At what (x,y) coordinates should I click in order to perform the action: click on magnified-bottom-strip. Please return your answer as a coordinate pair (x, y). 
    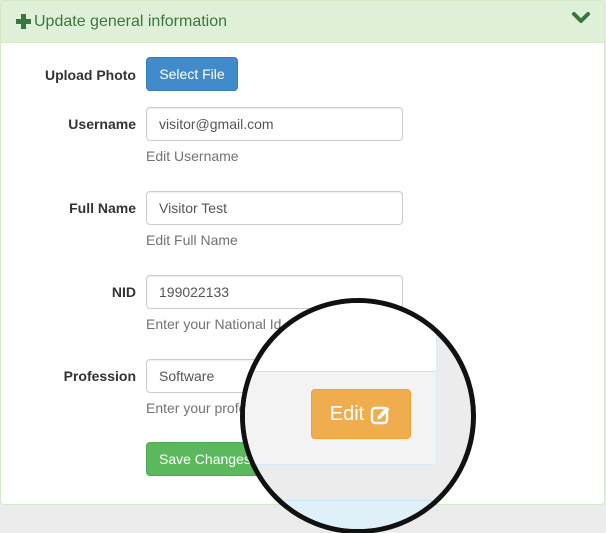
    Looking at the image, I should click on (358, 514).